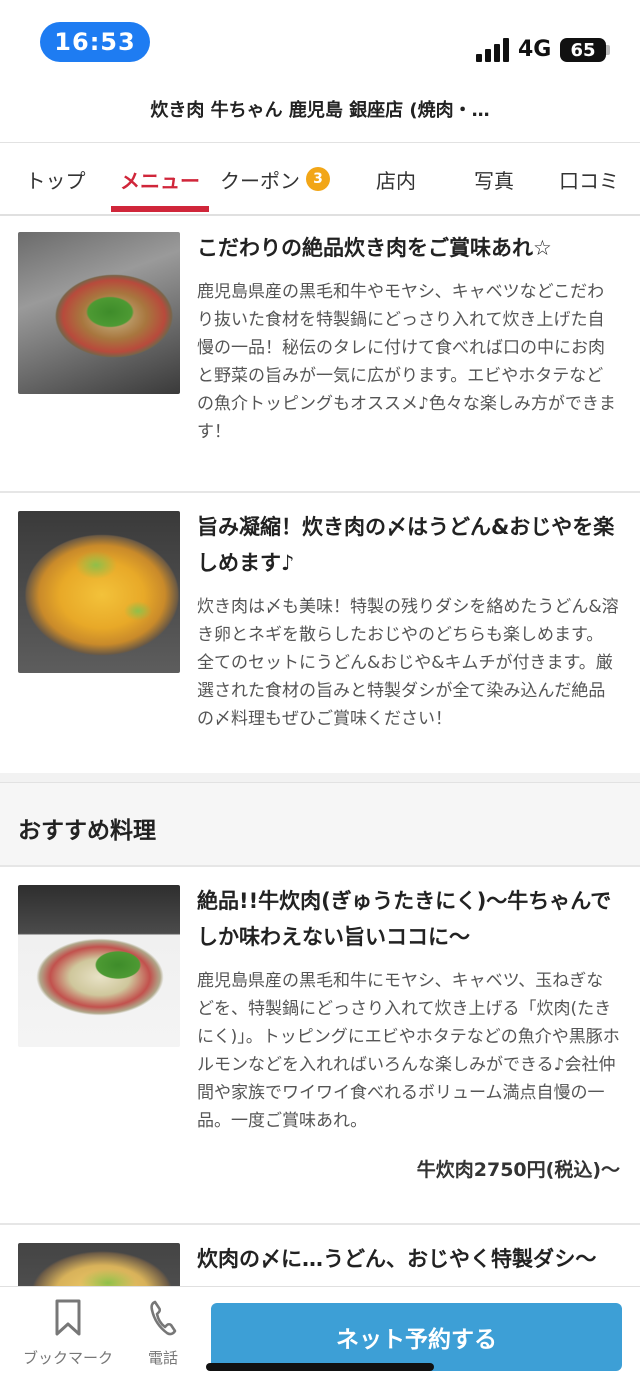 The height and width of the screenshot is (1385, 640). I want to click on bookmark-label: ブックマーク, so click(67, 1358).